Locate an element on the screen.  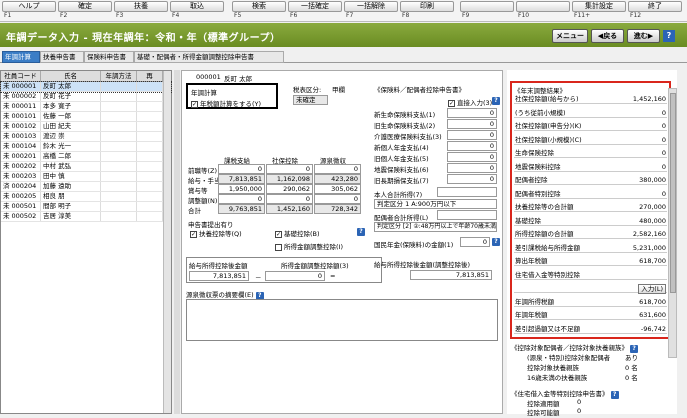
fkey-label: 印刷 is located at coordinates (427, 6).